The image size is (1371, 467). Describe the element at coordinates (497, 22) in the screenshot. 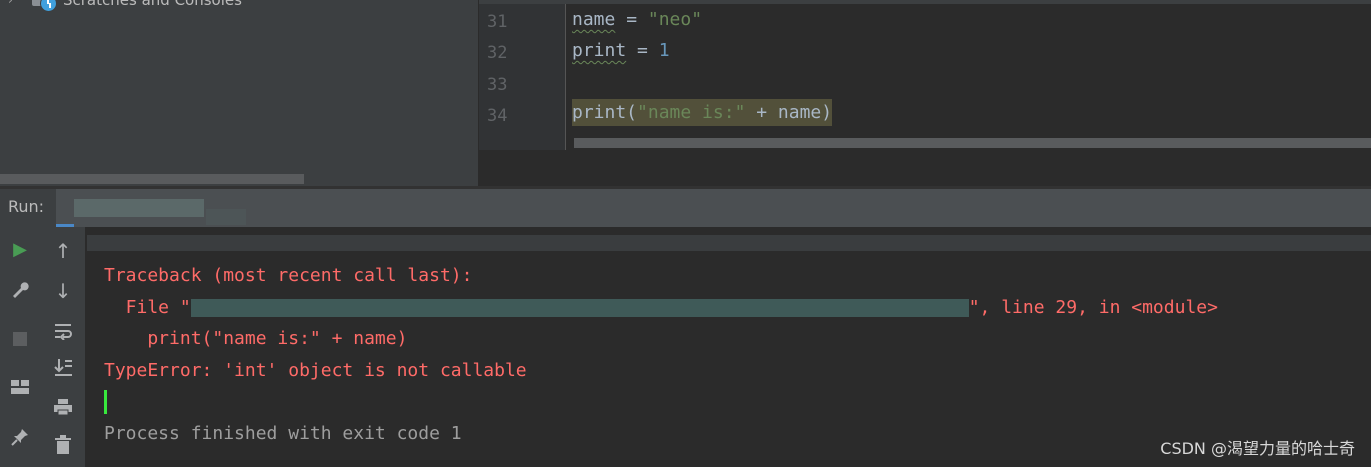

I see `line-number: 31` at that location.